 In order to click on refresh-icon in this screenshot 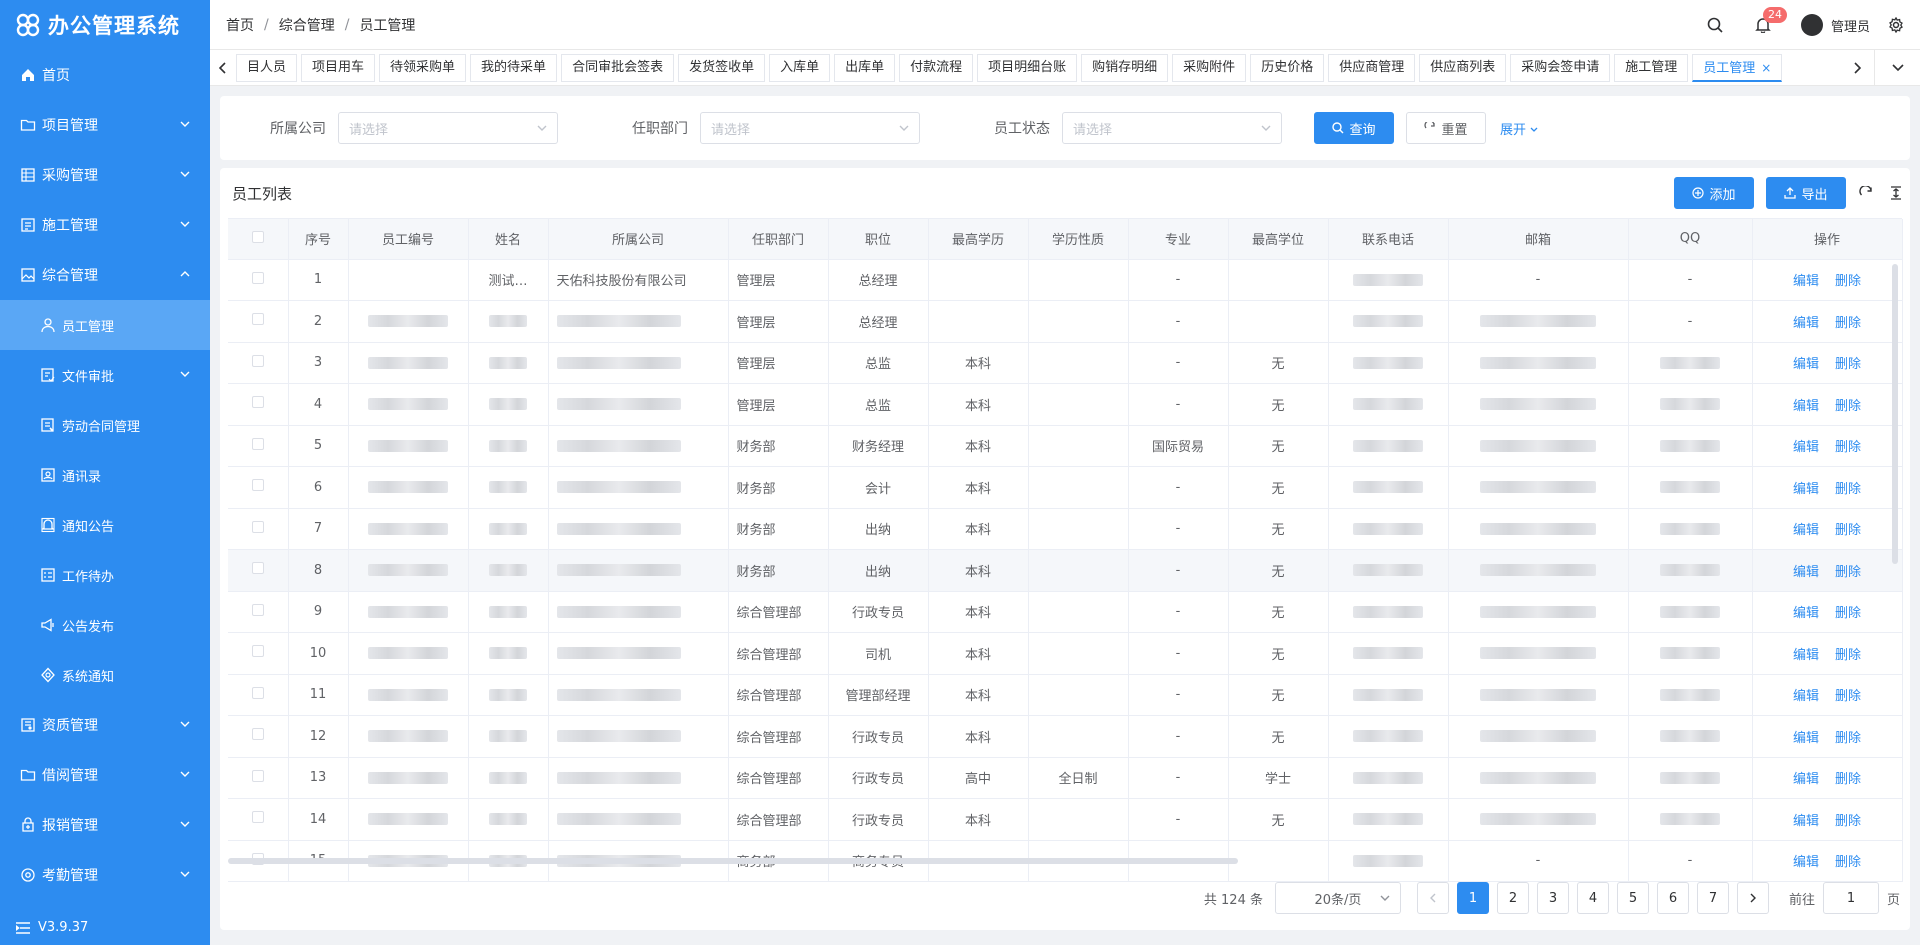, I will do `click(1866, 193)`.